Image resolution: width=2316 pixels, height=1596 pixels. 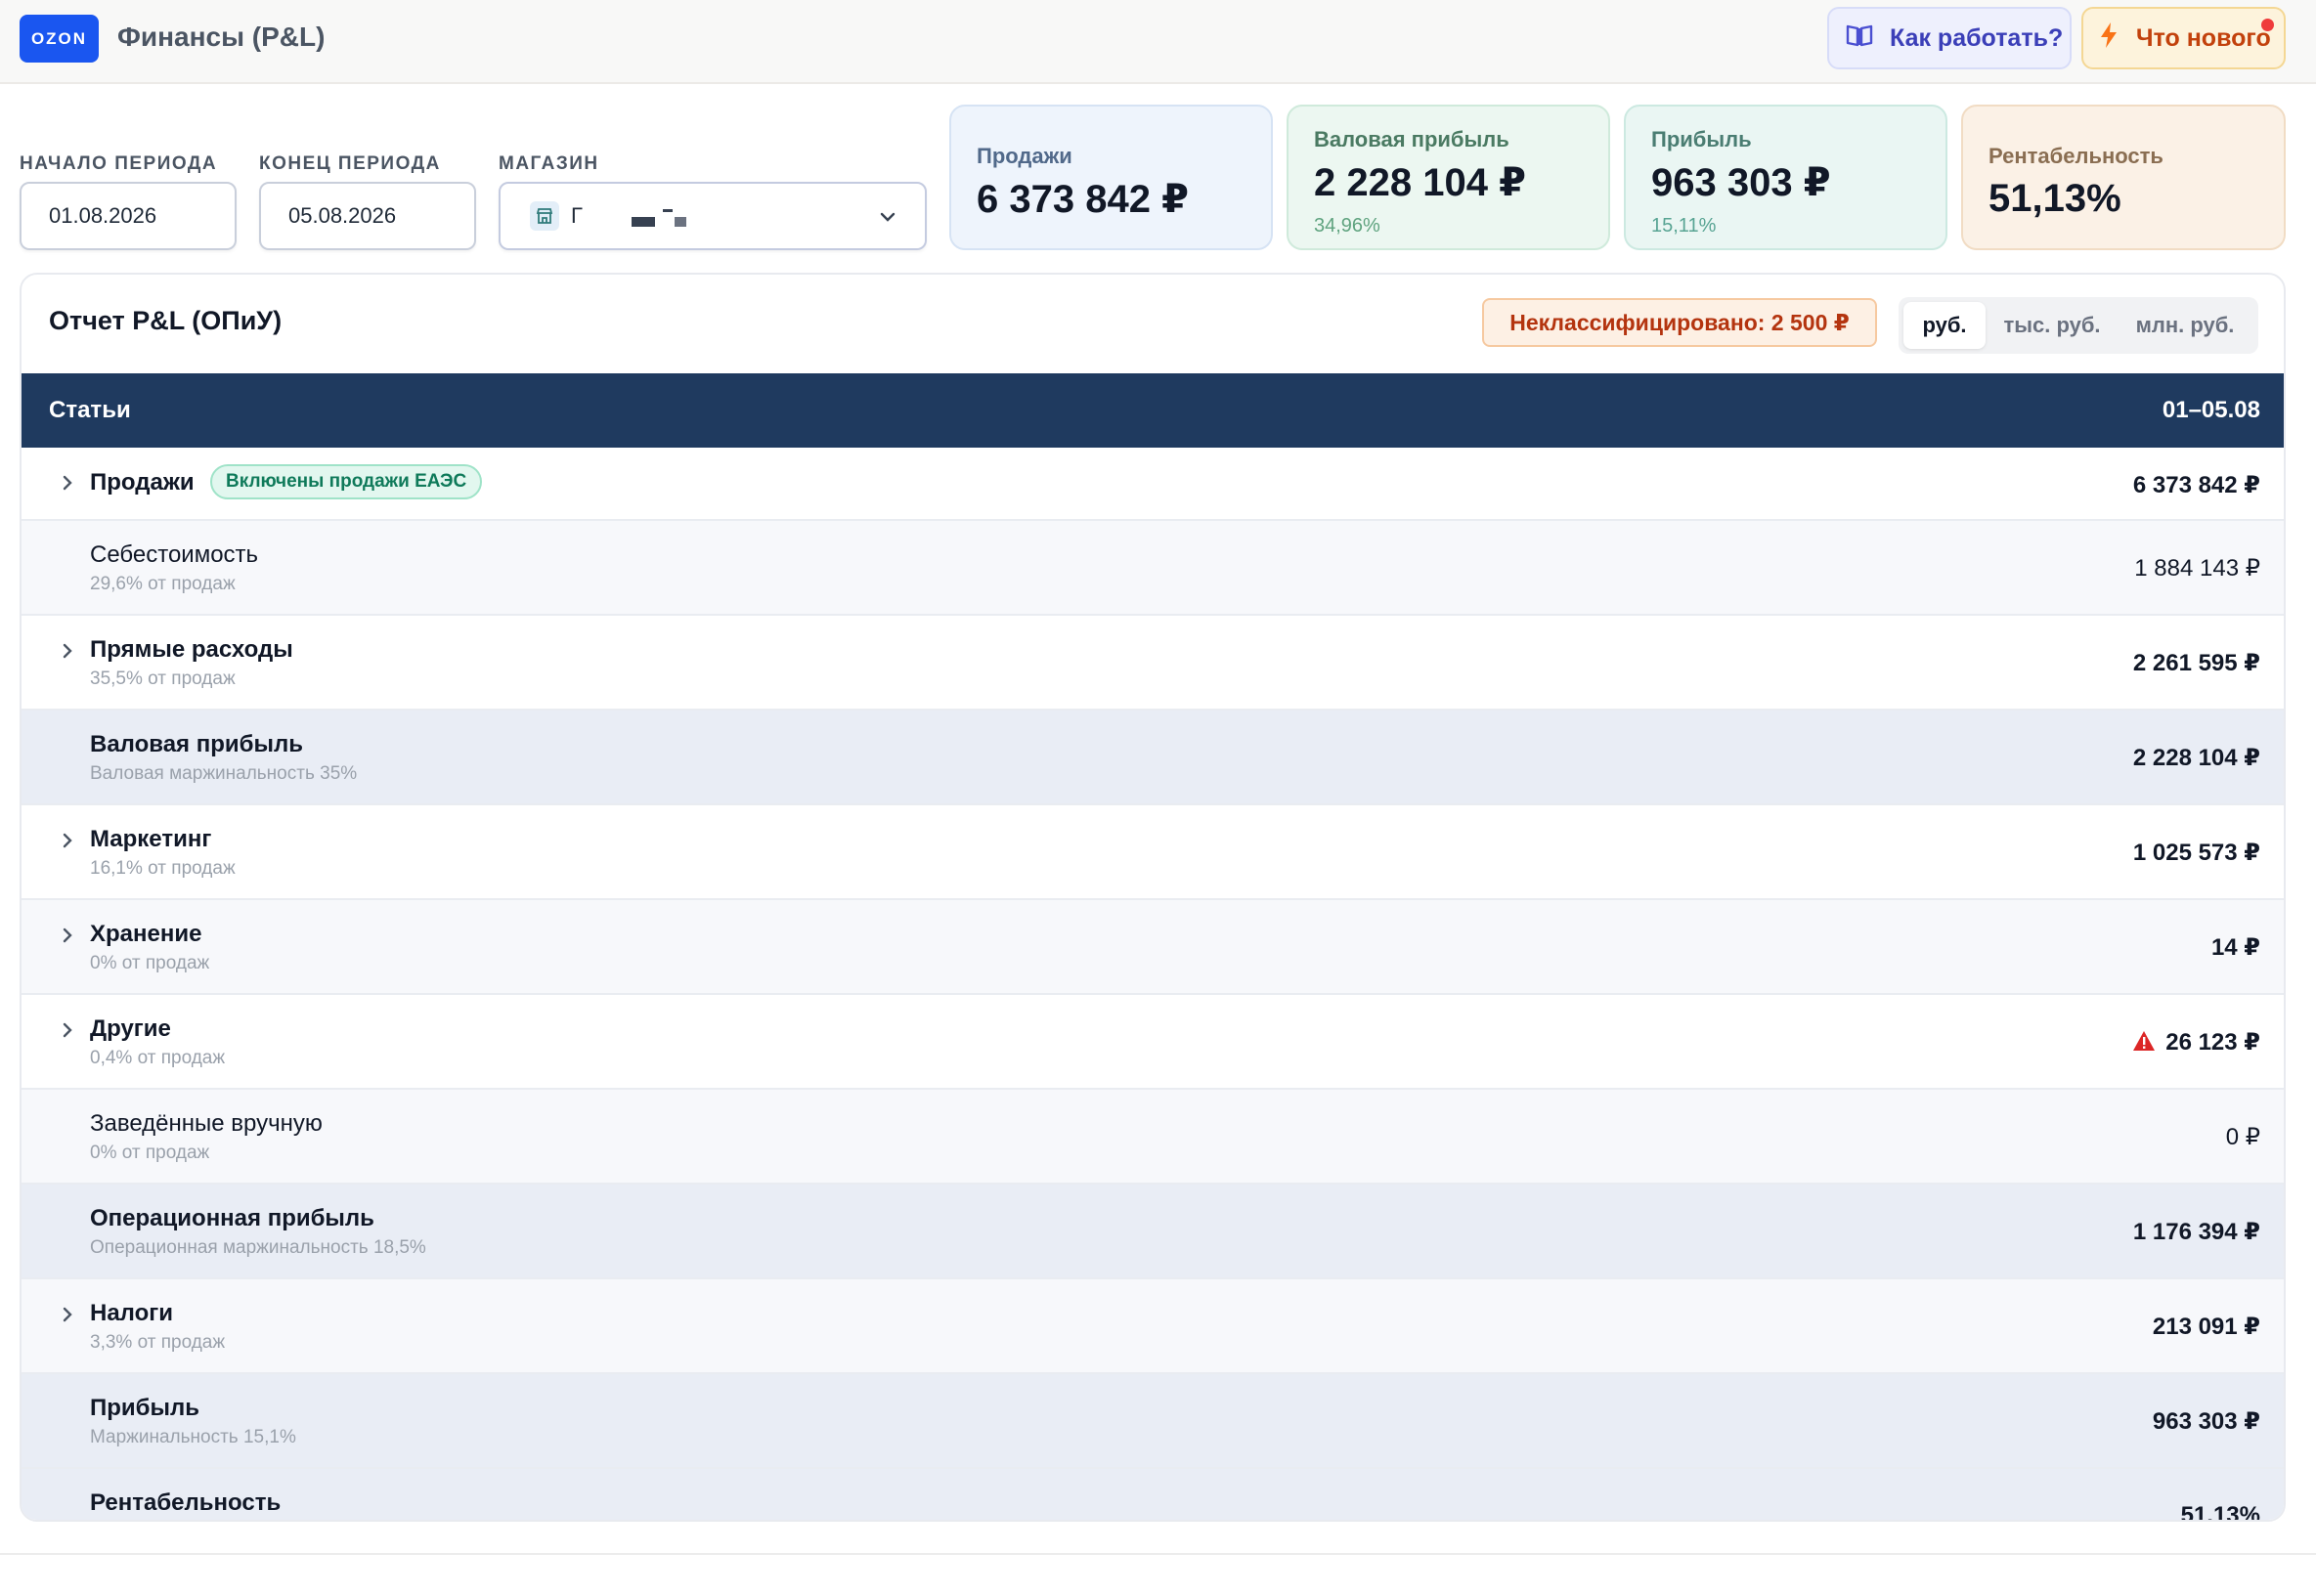 I want to click on row-value: 1 176 394 ₽, so click(x=2196, y=1232).